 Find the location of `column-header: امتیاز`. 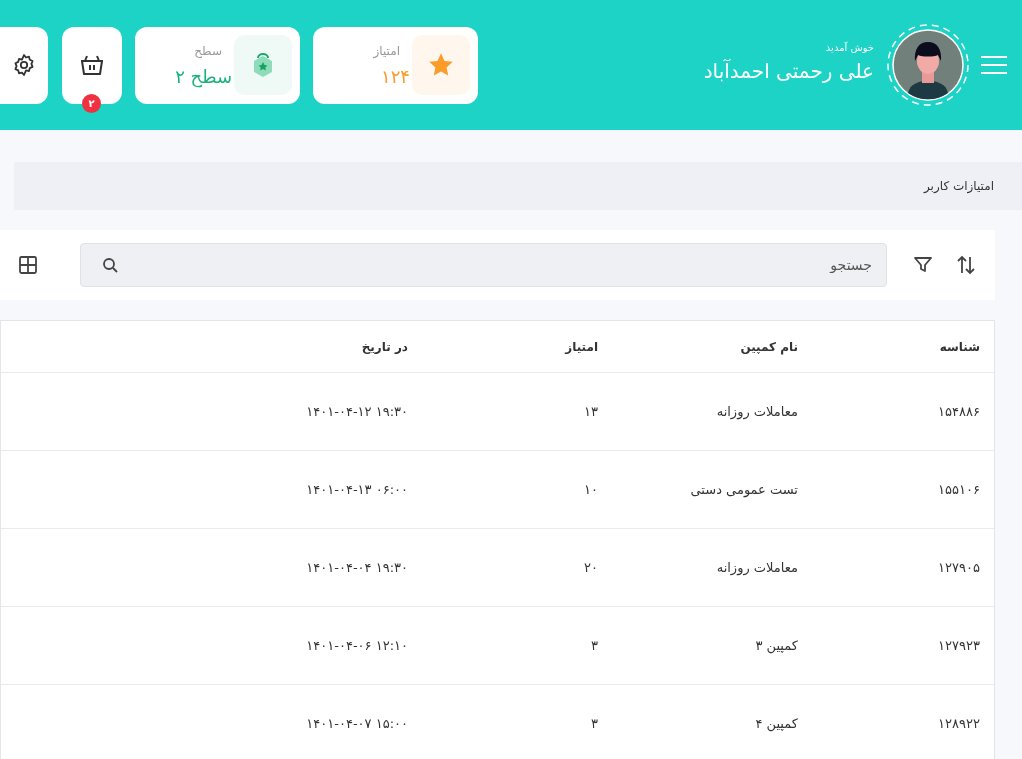

column-header: امتیاز is located at coordinates (503, 346).